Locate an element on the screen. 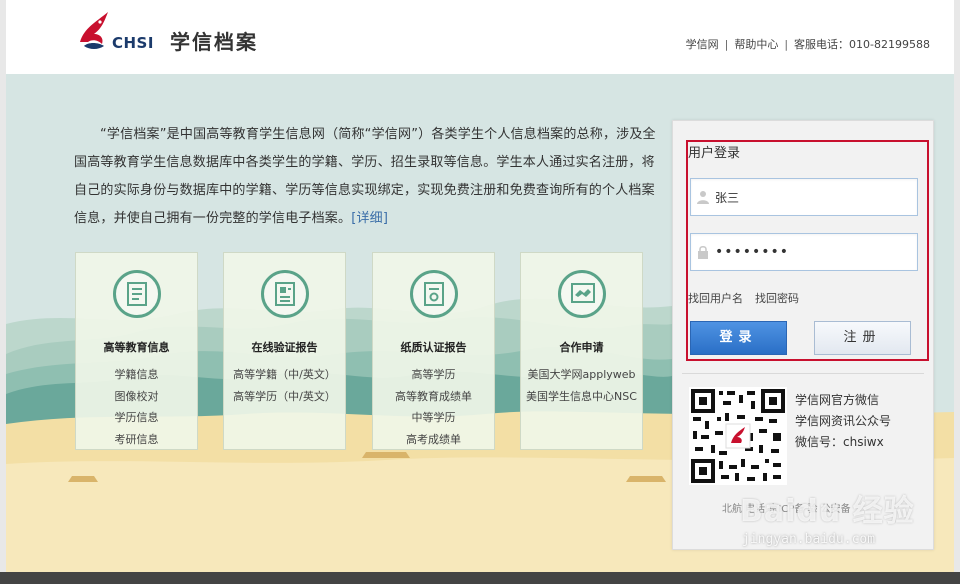  wechat-line-official: 学信网官方微信 is located at coordinates (837, 400).